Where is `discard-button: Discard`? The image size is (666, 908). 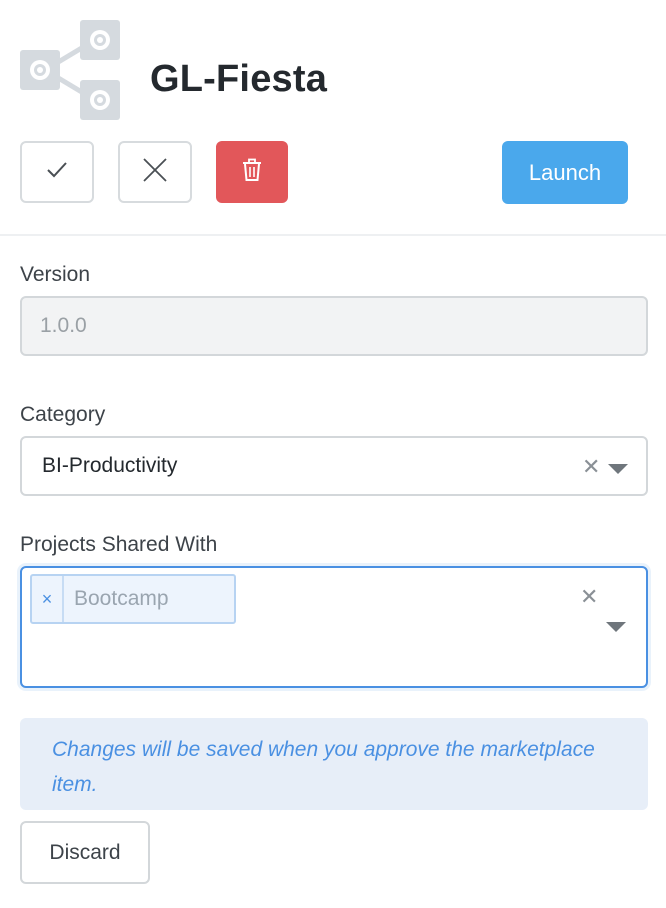 discard-button: Discard is located at coordinates (85, 852).